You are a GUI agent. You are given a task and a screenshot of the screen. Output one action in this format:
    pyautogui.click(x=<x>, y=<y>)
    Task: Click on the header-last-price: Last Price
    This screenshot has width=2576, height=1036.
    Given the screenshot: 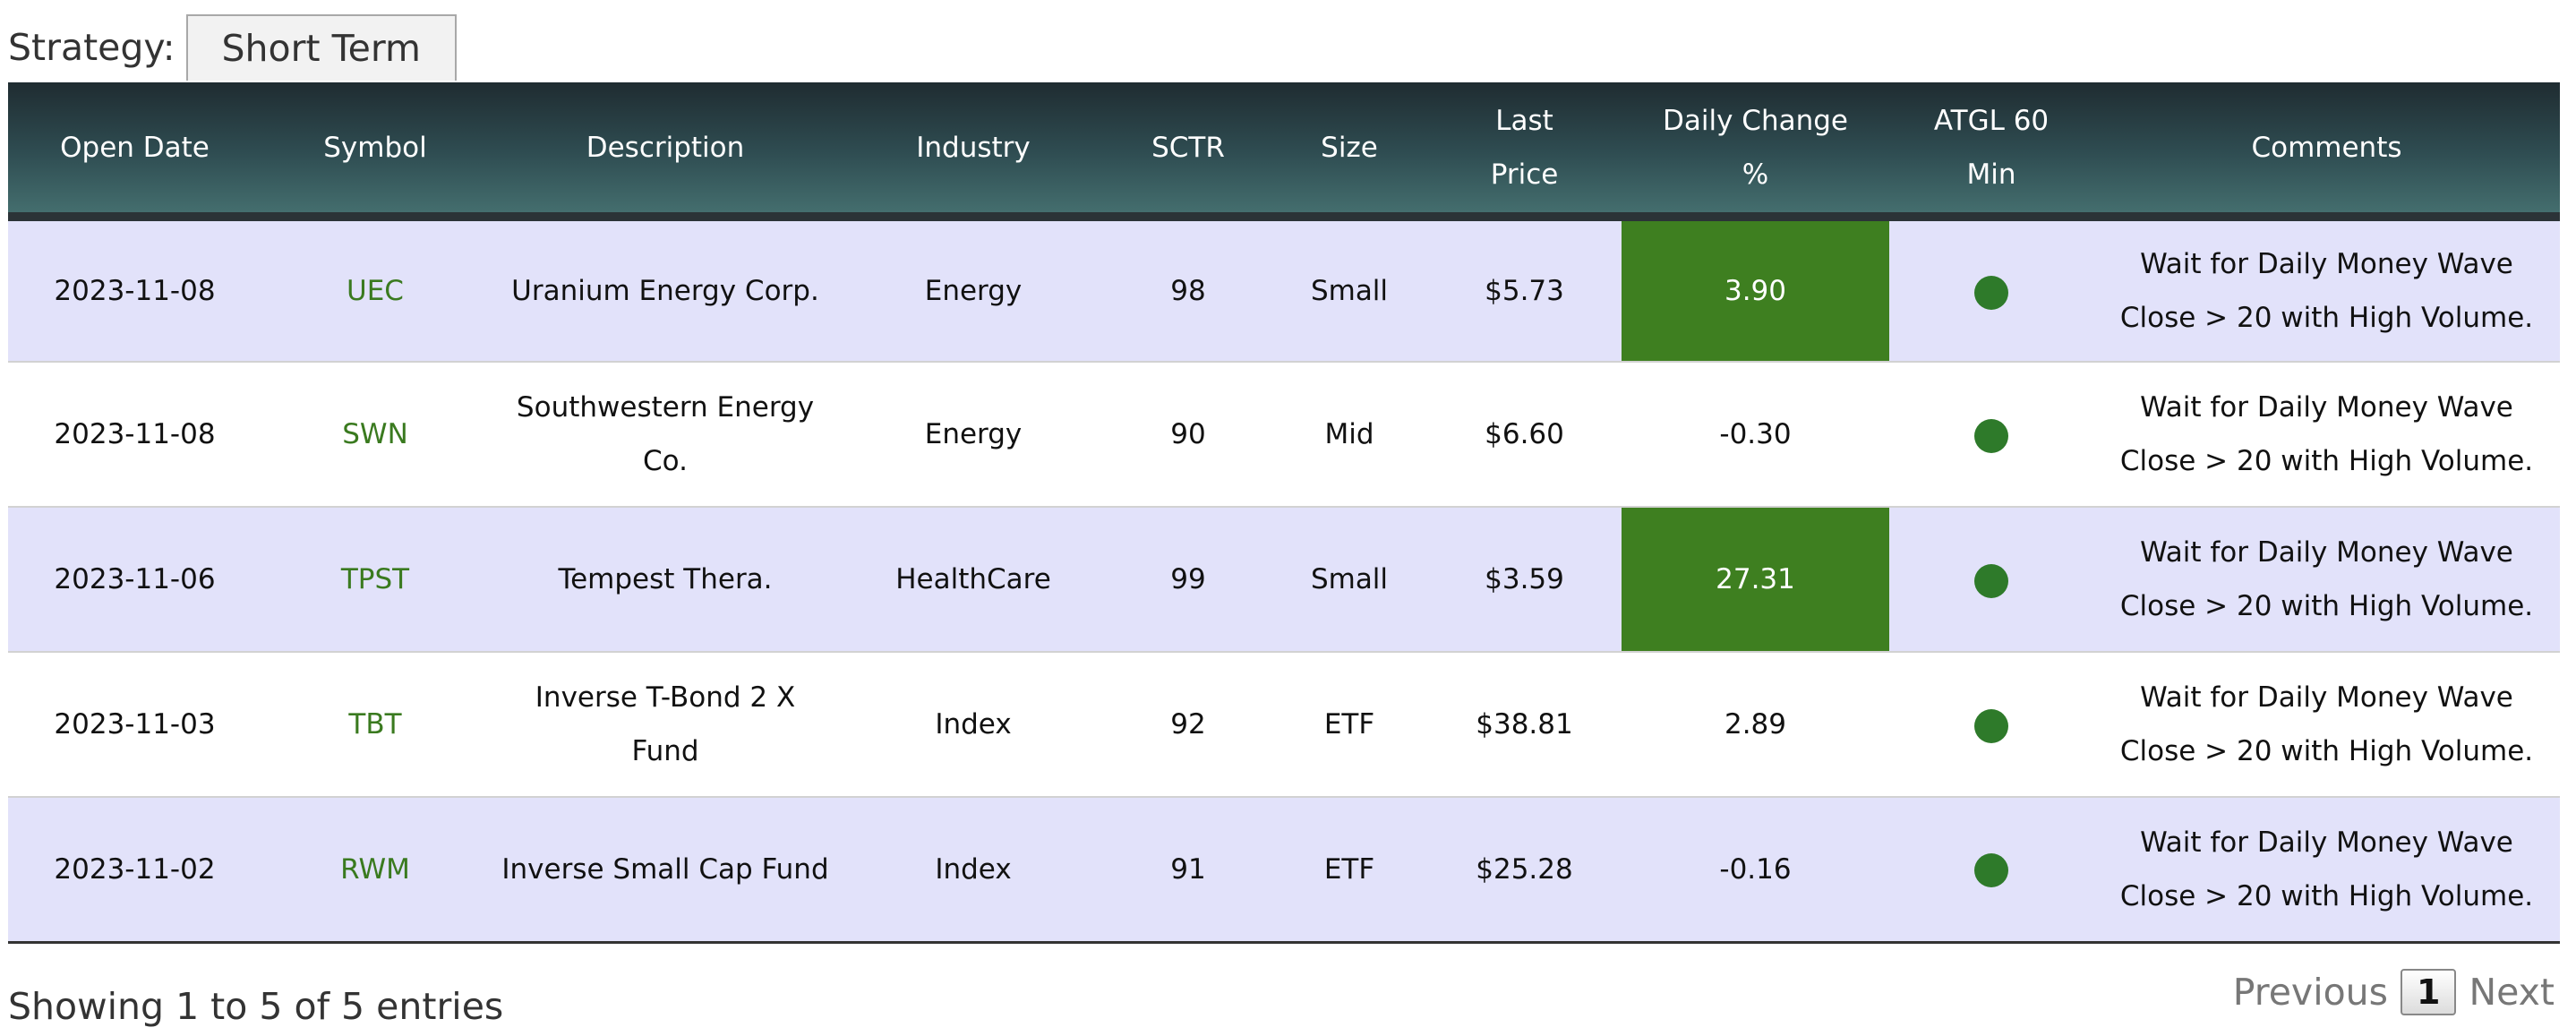 What is the action you would take?
    pyautogui.click(x=1524, y=151)
    